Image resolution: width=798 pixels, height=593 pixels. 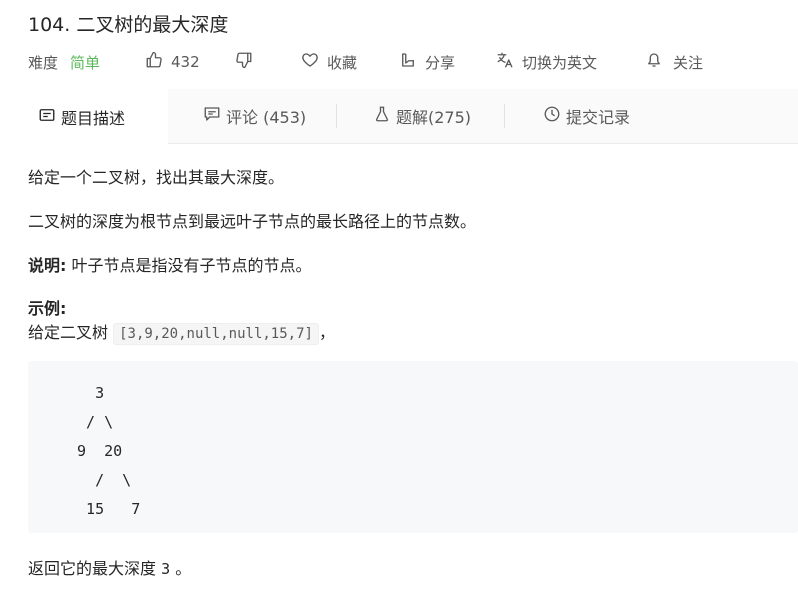 I want to click on share-label: 分享, so click(x=440, y=62).